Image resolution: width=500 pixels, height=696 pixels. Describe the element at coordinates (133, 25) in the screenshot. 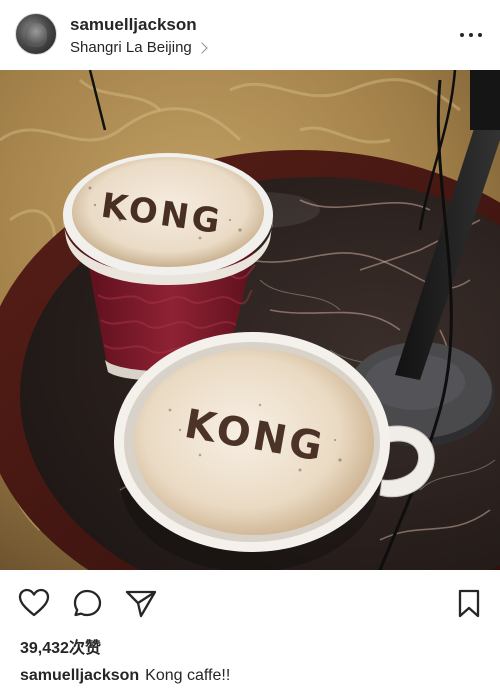

I see `post-username: samuelljackson` at that location.